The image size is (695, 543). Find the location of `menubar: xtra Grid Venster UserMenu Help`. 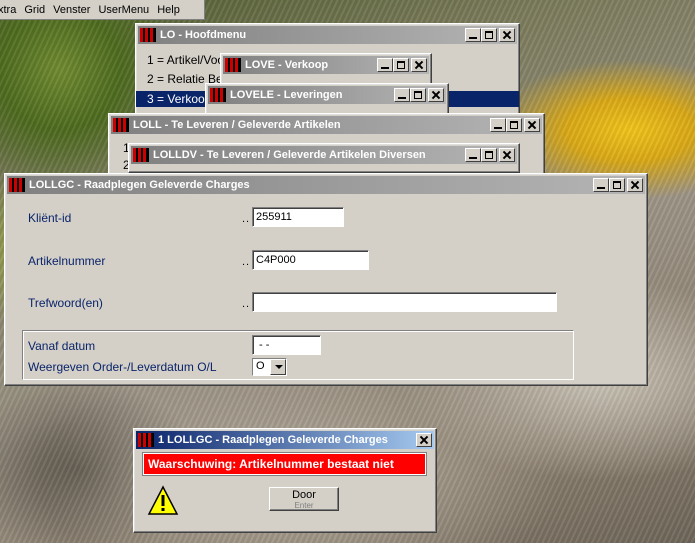

menubar: xtra Grid Venster UserMenu Help is located at coordinates (102, 10).